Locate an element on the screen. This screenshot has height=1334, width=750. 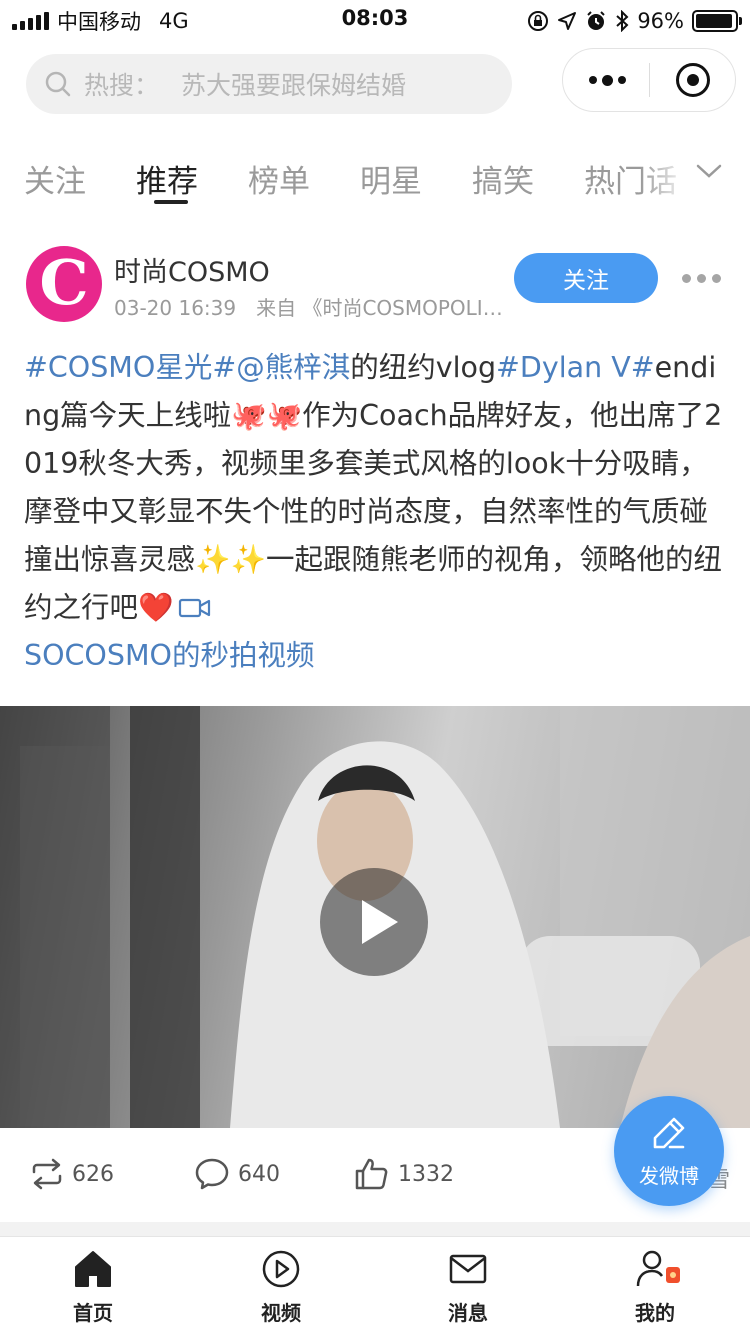
post-meta: 03-20 16:39 来自 《时尚COSMOPOLITAN》 is located at coordinates (309, 306).